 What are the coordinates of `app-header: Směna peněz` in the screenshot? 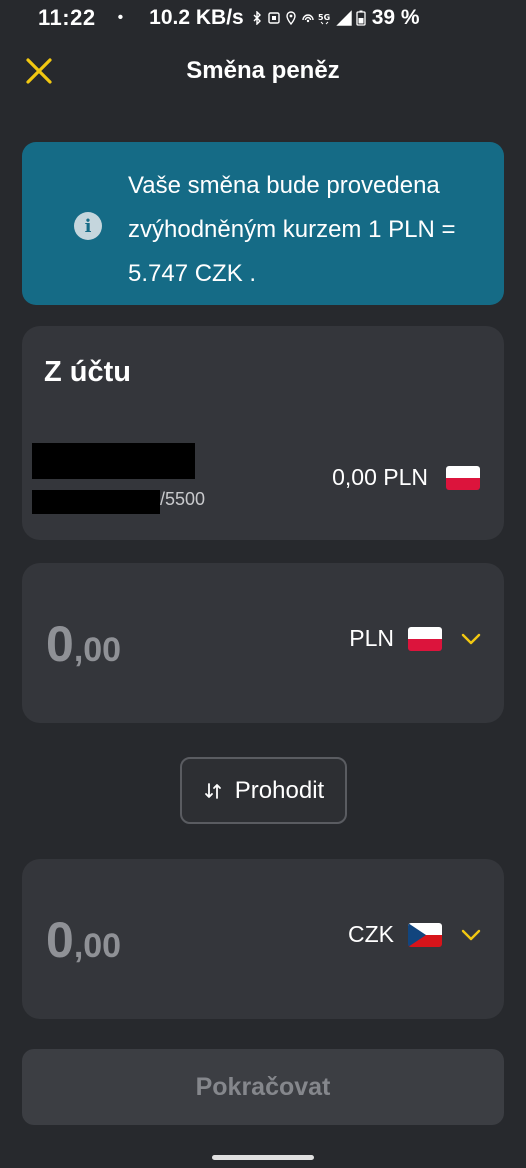 It's located at (263, 71).